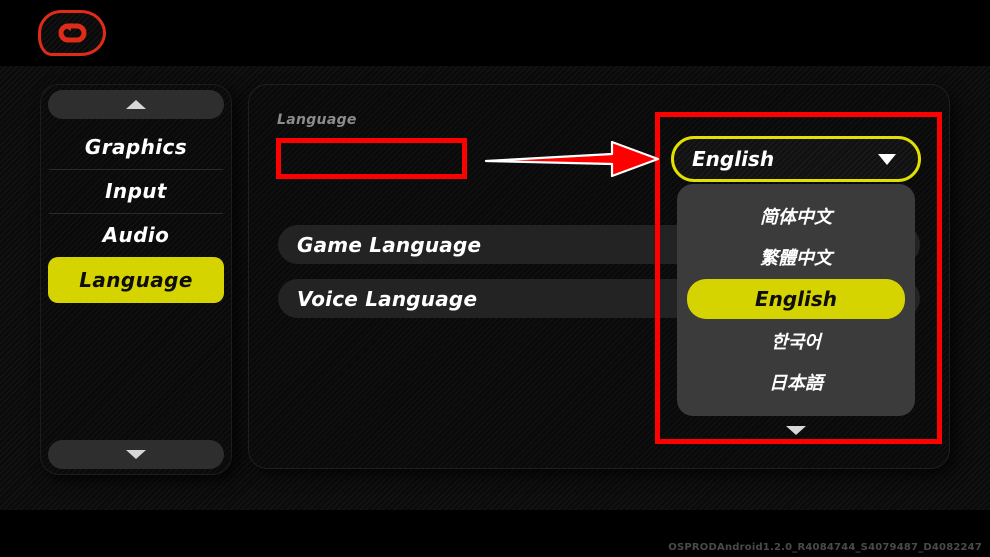 The image size is (990, 557). I want to click on sidebar-item-label: Audio, so click(136, 235).